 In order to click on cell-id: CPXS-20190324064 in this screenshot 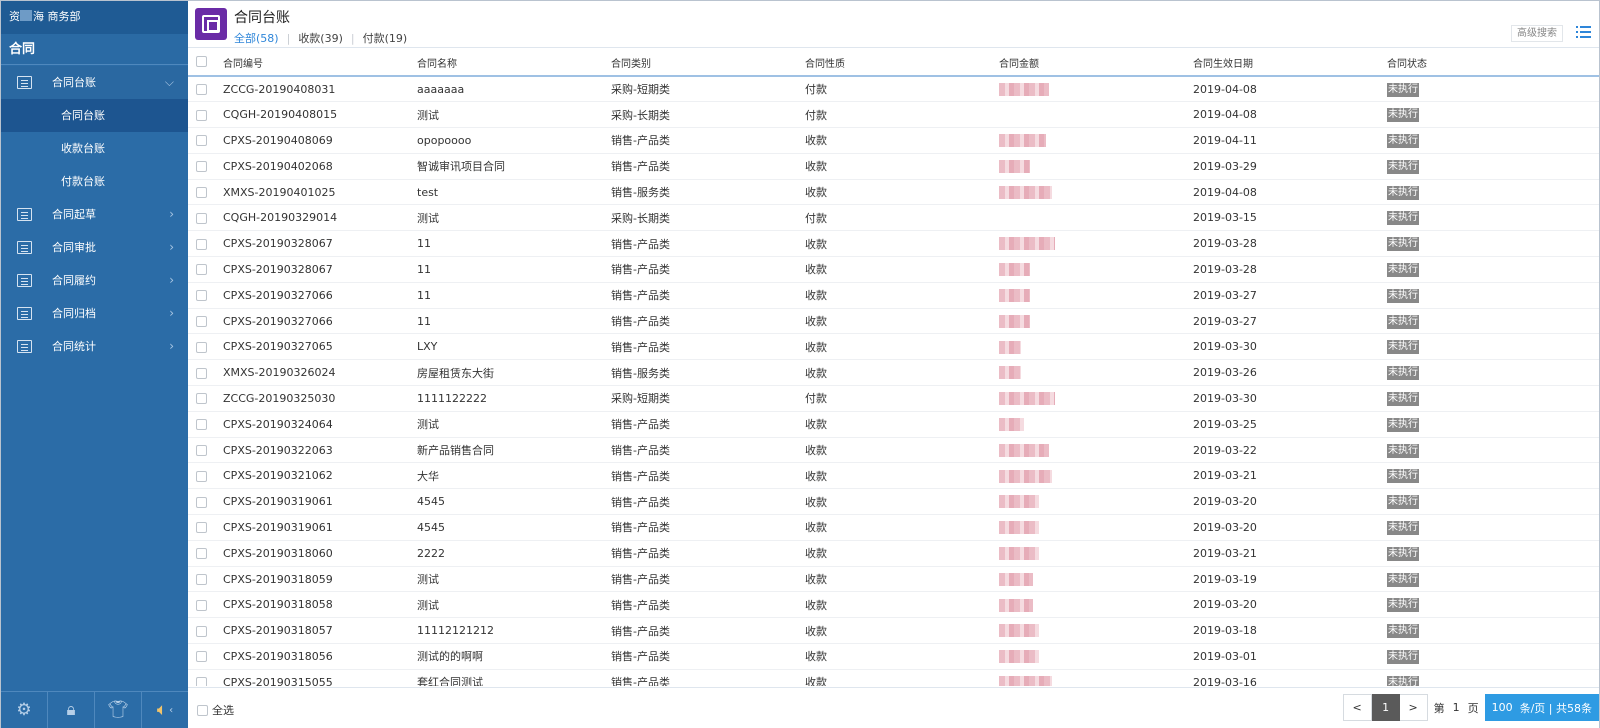, I will do `click(320, 424)`.